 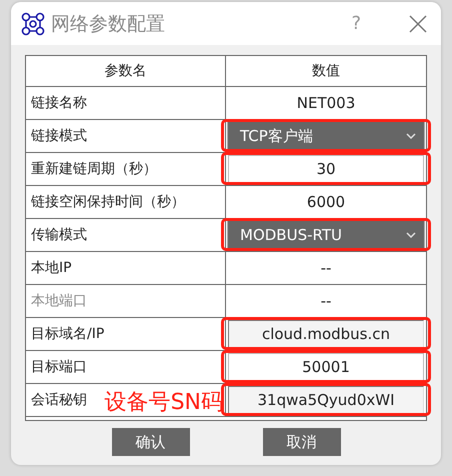 What do you see at coordinates (126, 334) in the screenshot?
I see `parameter-label: 目标域名/IP` at bounding box center [126, 334].